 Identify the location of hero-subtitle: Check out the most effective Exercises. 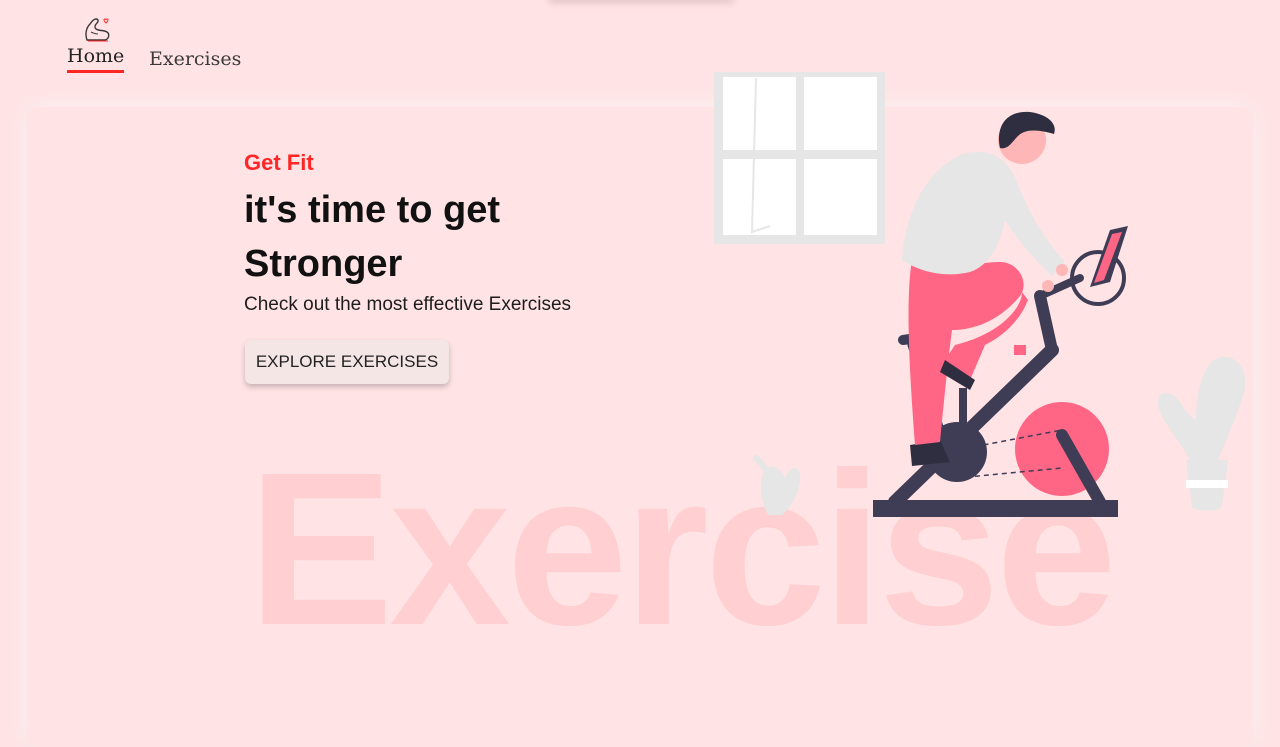
(408, 304).